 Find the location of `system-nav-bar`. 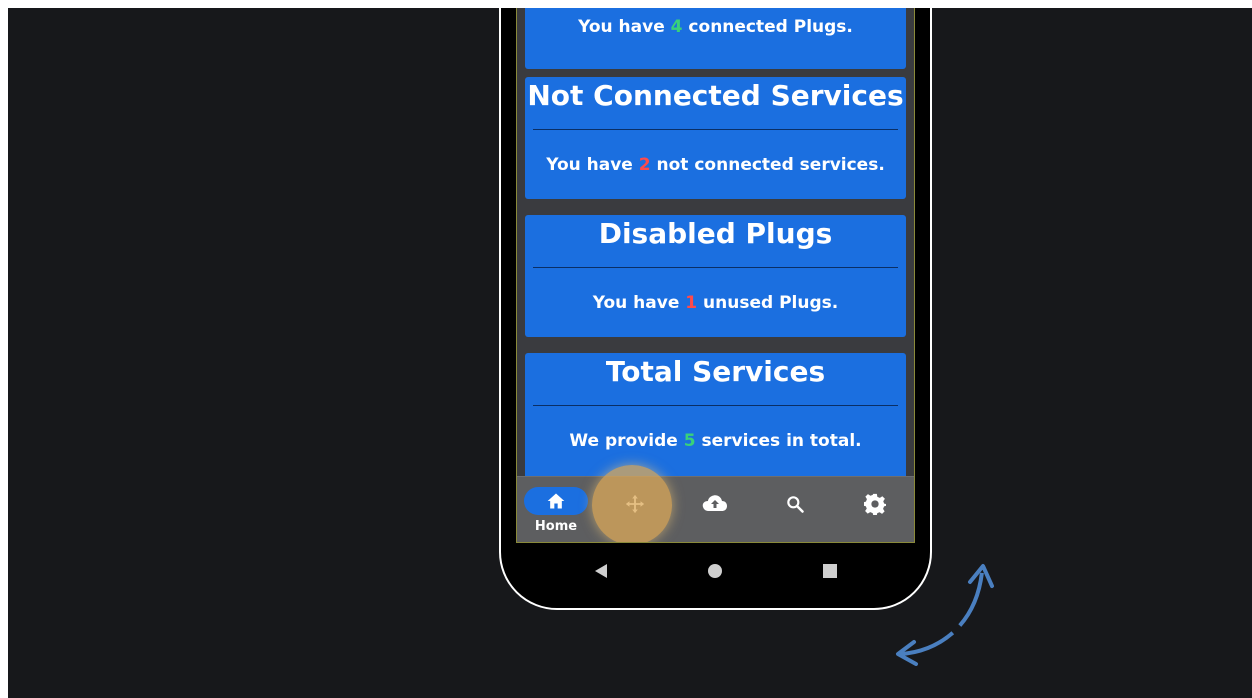

system-nav-bar is located at coordinates (715, 575).